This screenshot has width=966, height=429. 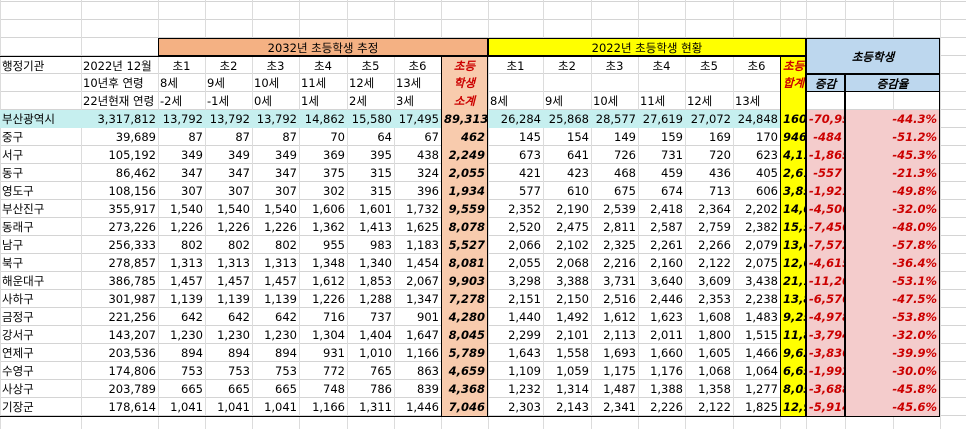 What do you see at coordinates (323, 83) in the screenshot?
I see `estimate-age10: 11세` at bounding box center [323, 83].